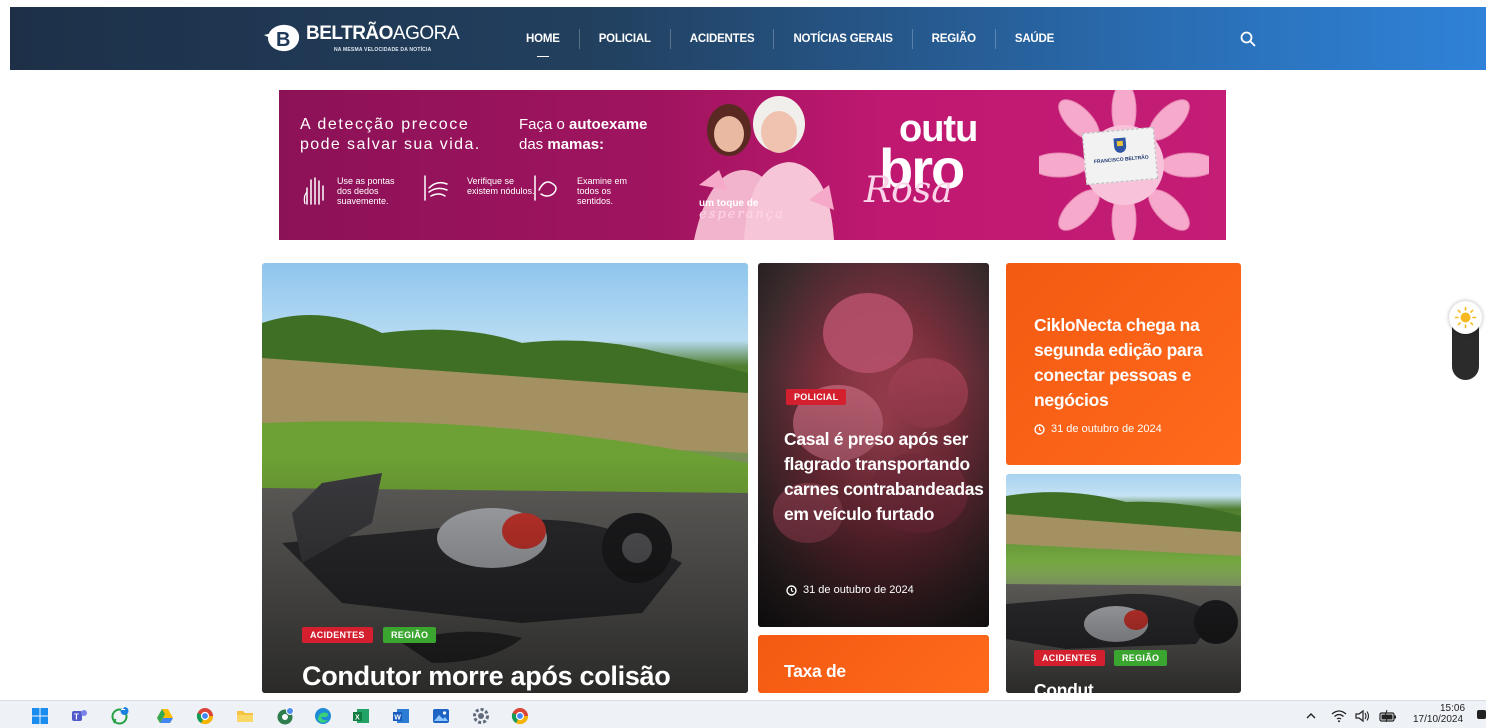 Image resolution: width=1486 pixels, height=728 pixels. What do you see at coordinates (383, 50) in the screenshot?
I see `logo-tagline: NA MESMA VELOCIDADE DA NOTÍCIA` at bounding box center [383, 50].